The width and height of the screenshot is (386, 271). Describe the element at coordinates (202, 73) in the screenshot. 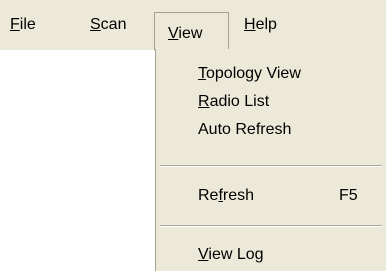

I see `topology-view-accelerator: T` at that location.